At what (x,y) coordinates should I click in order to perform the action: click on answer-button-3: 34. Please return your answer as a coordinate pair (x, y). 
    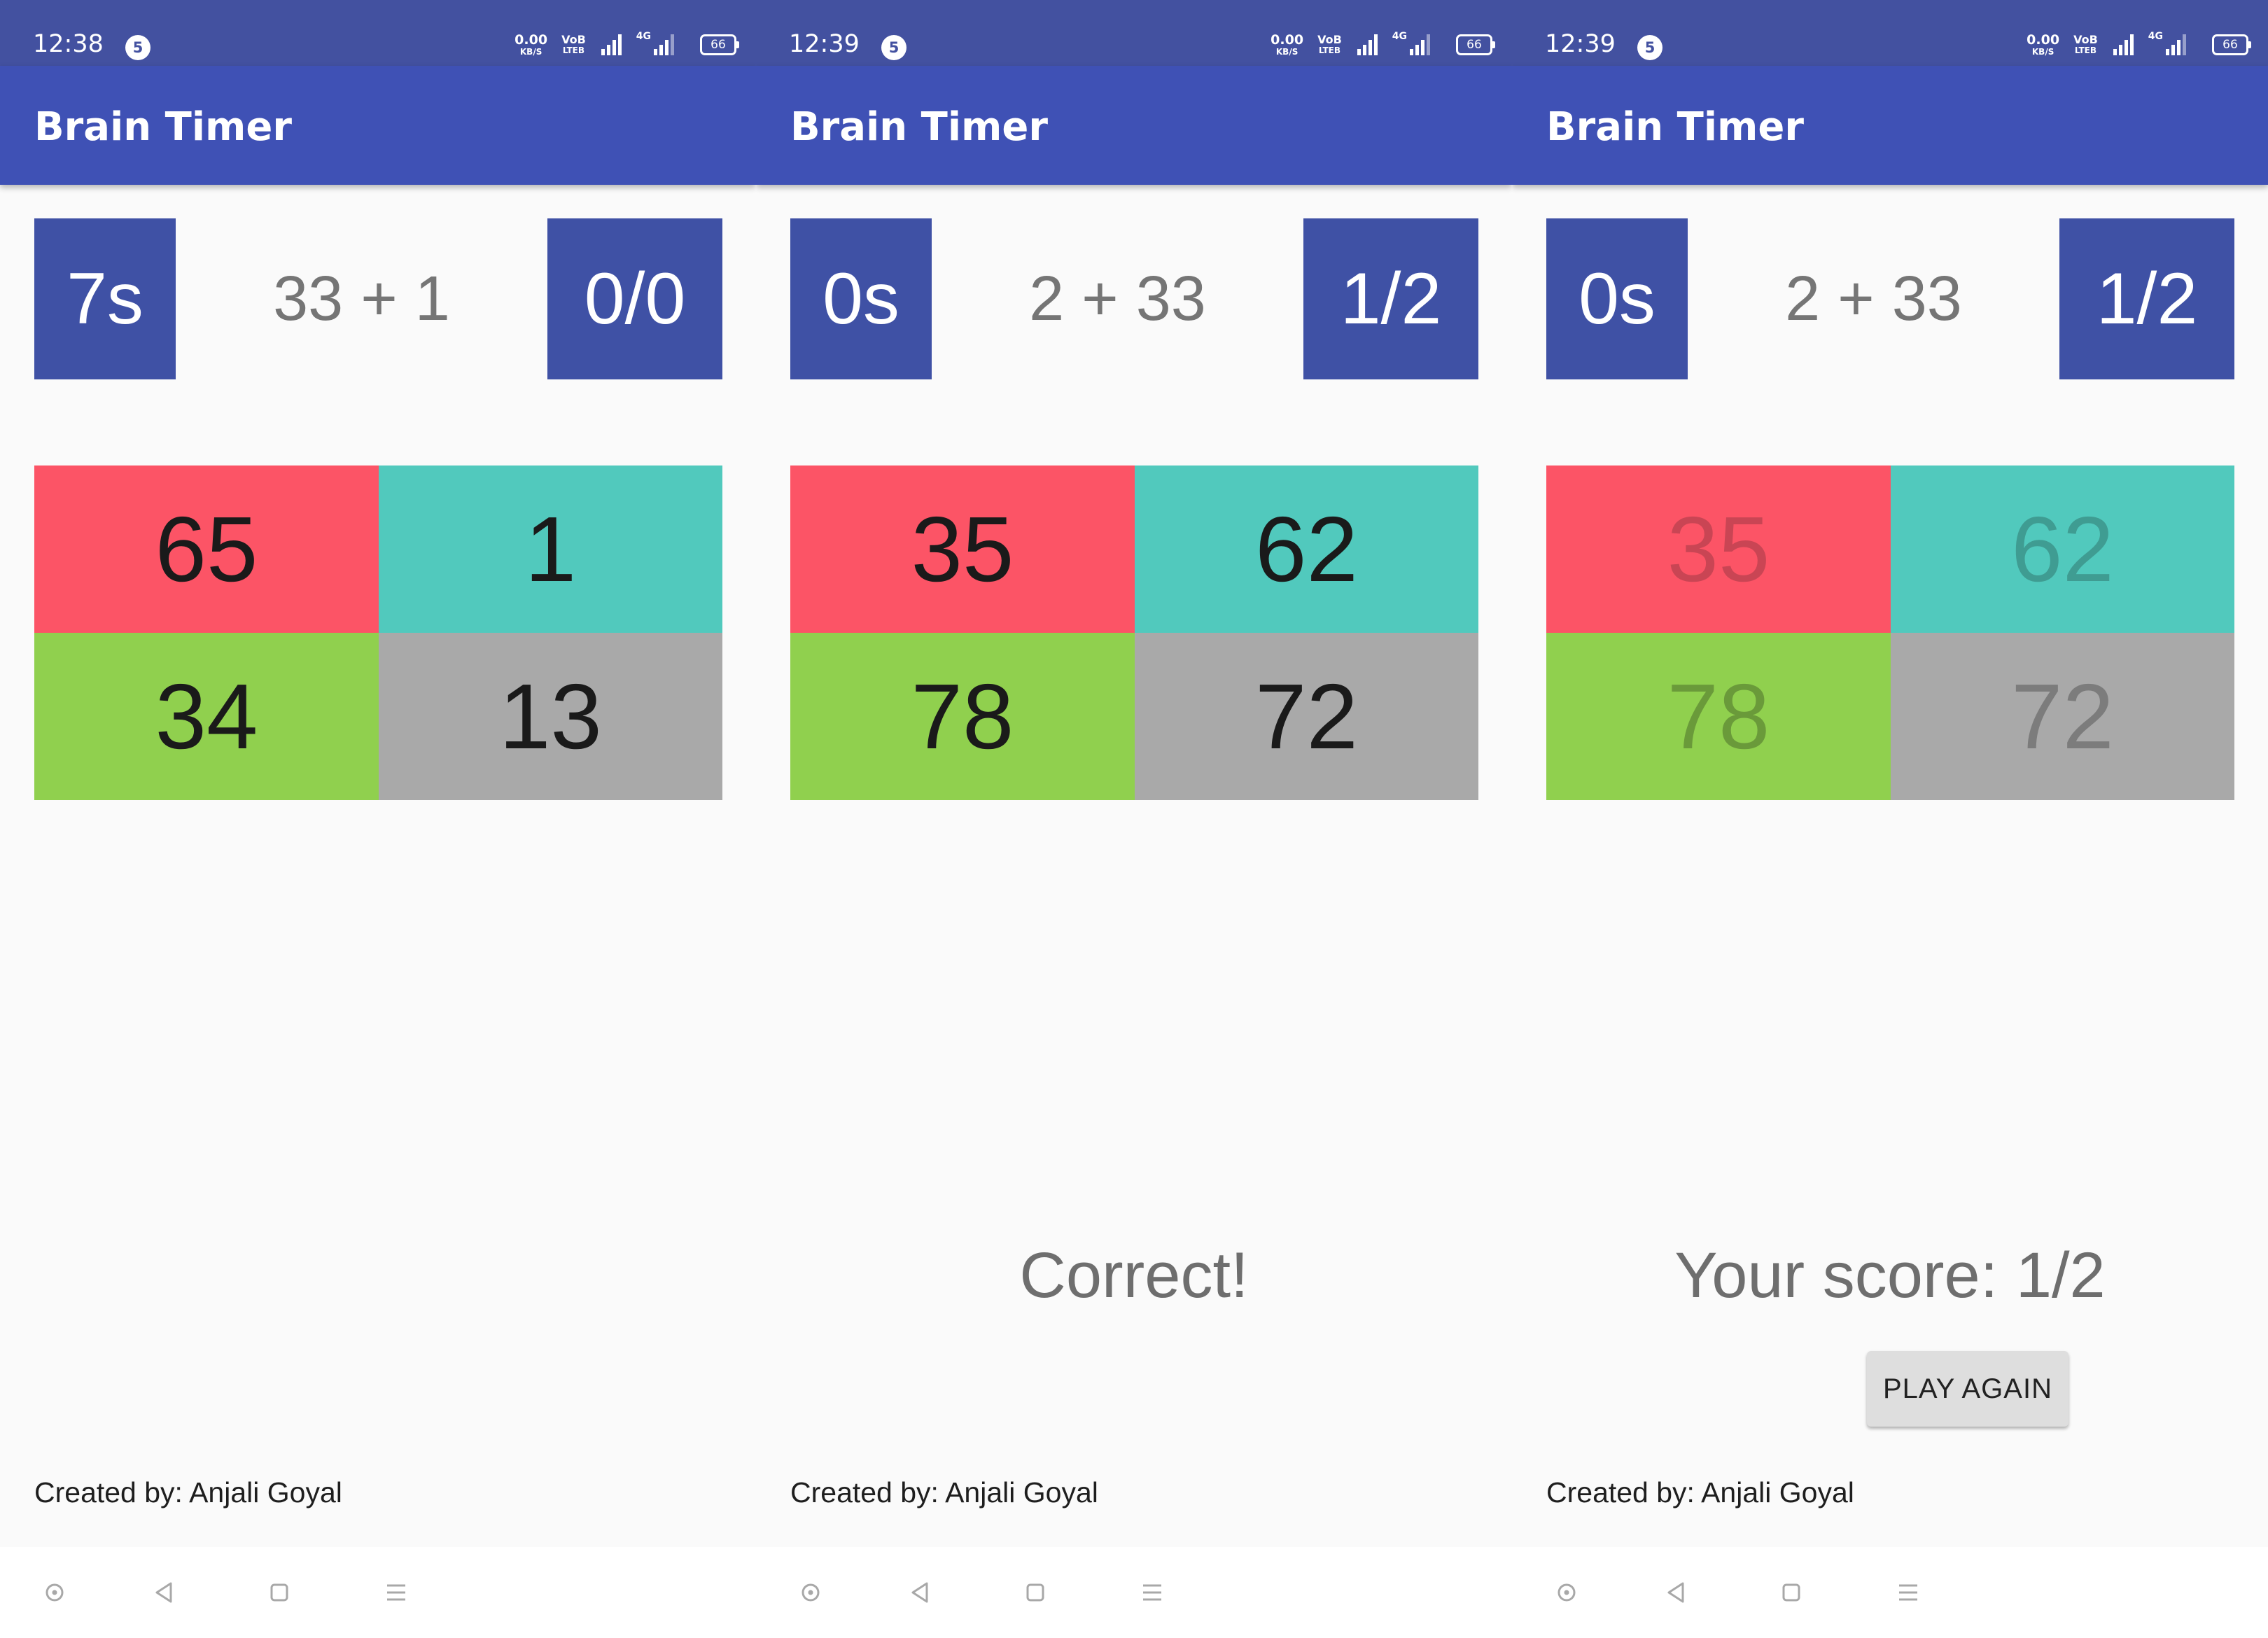
    Looking at the image, I should click on (206, 716).